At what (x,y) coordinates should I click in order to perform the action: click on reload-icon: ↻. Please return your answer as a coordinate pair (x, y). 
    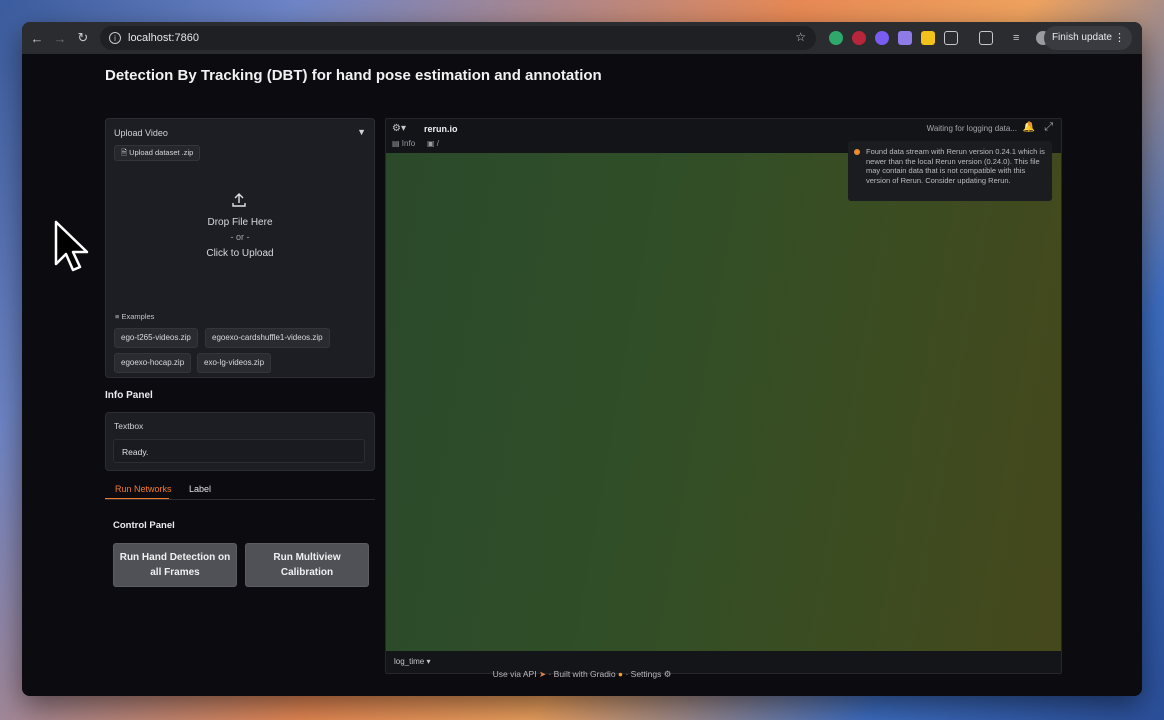
    Looking at the image, I should click on (83, 38).